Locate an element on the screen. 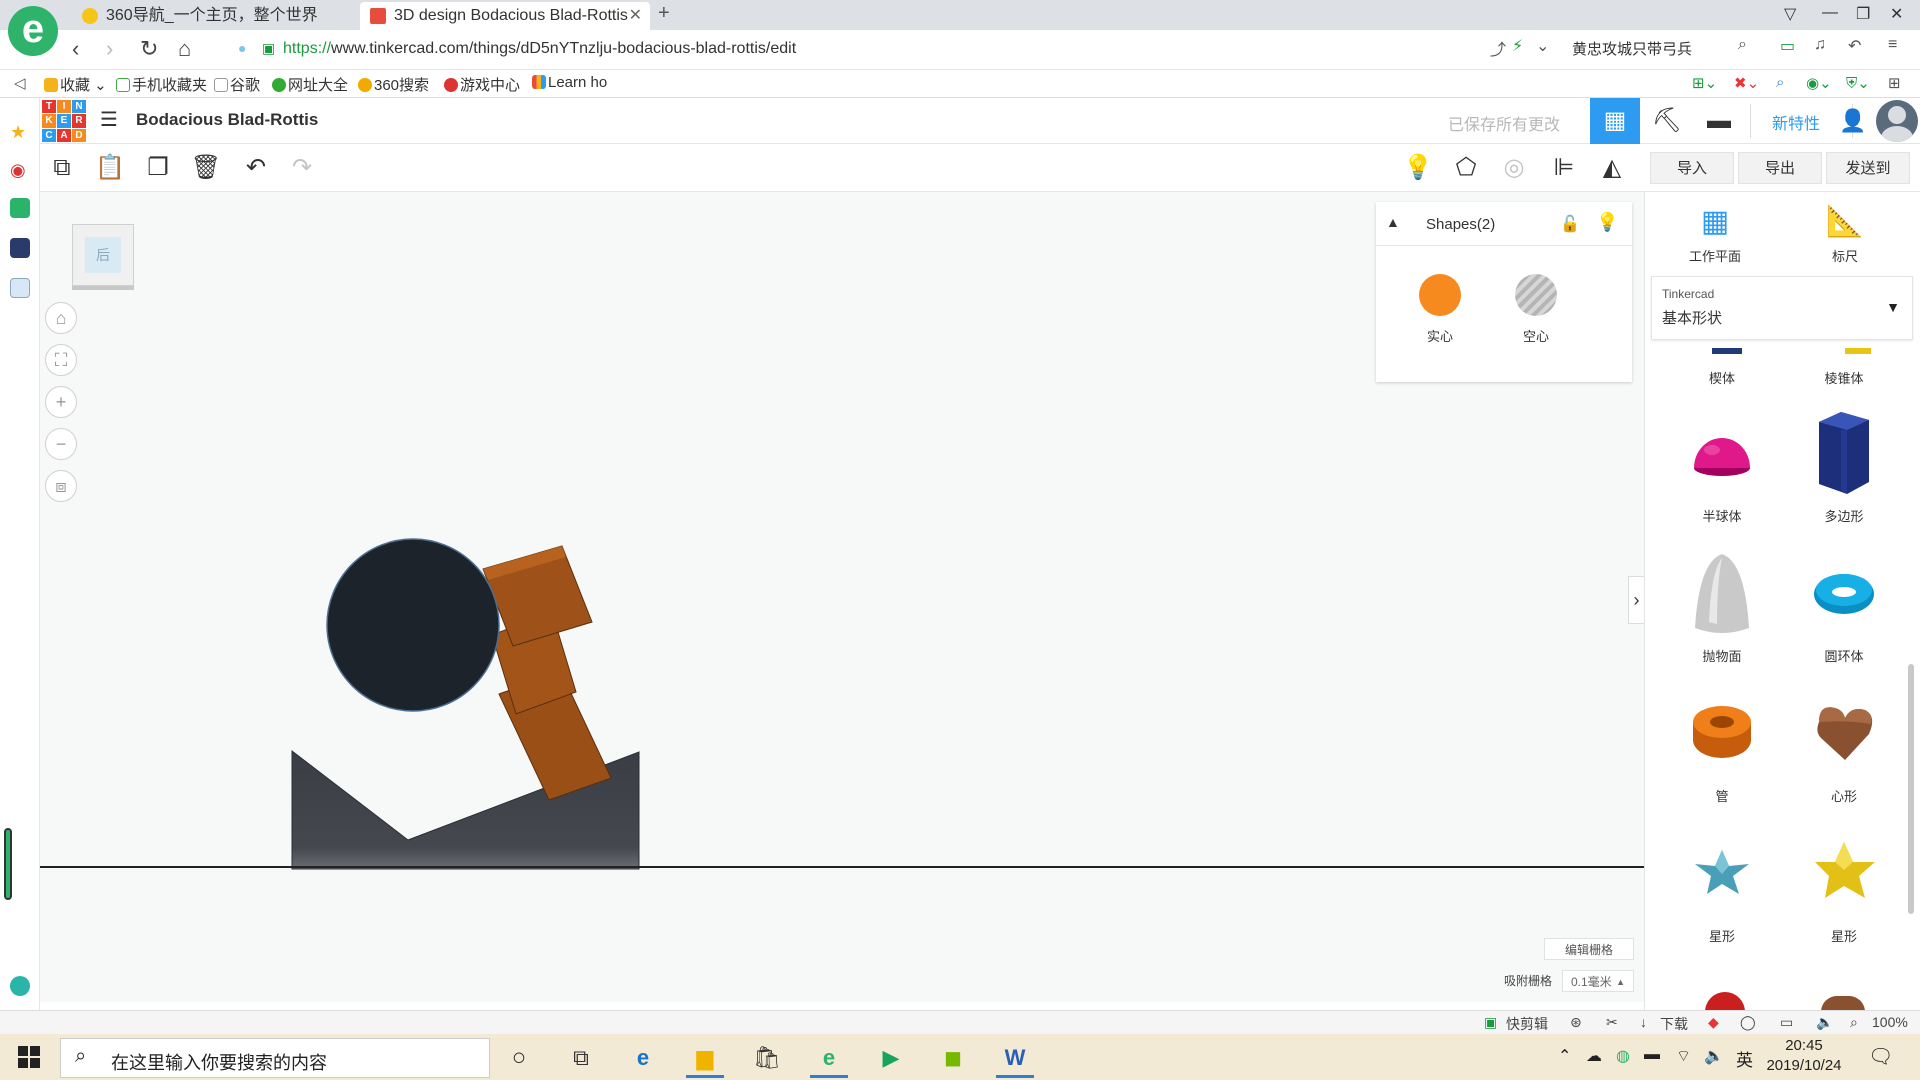 Image resolution: width=1920 pixels, height=1080 pixels. back-button: ‹ is located at coordinates (75, 49).